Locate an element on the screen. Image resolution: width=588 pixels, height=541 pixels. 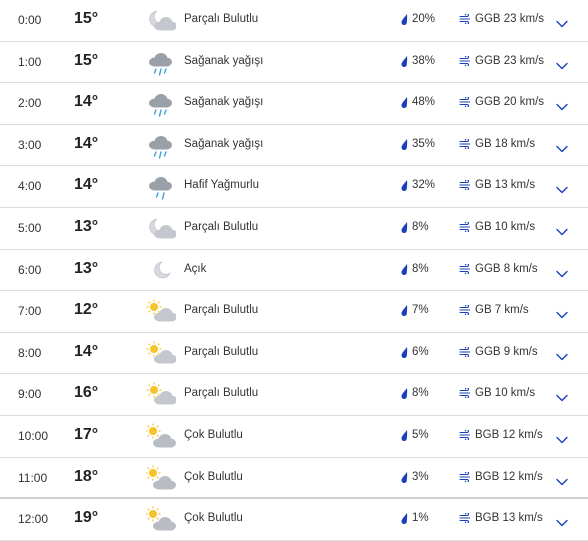
wind: GGB 9 km/s is located at coordinates (498, 351).